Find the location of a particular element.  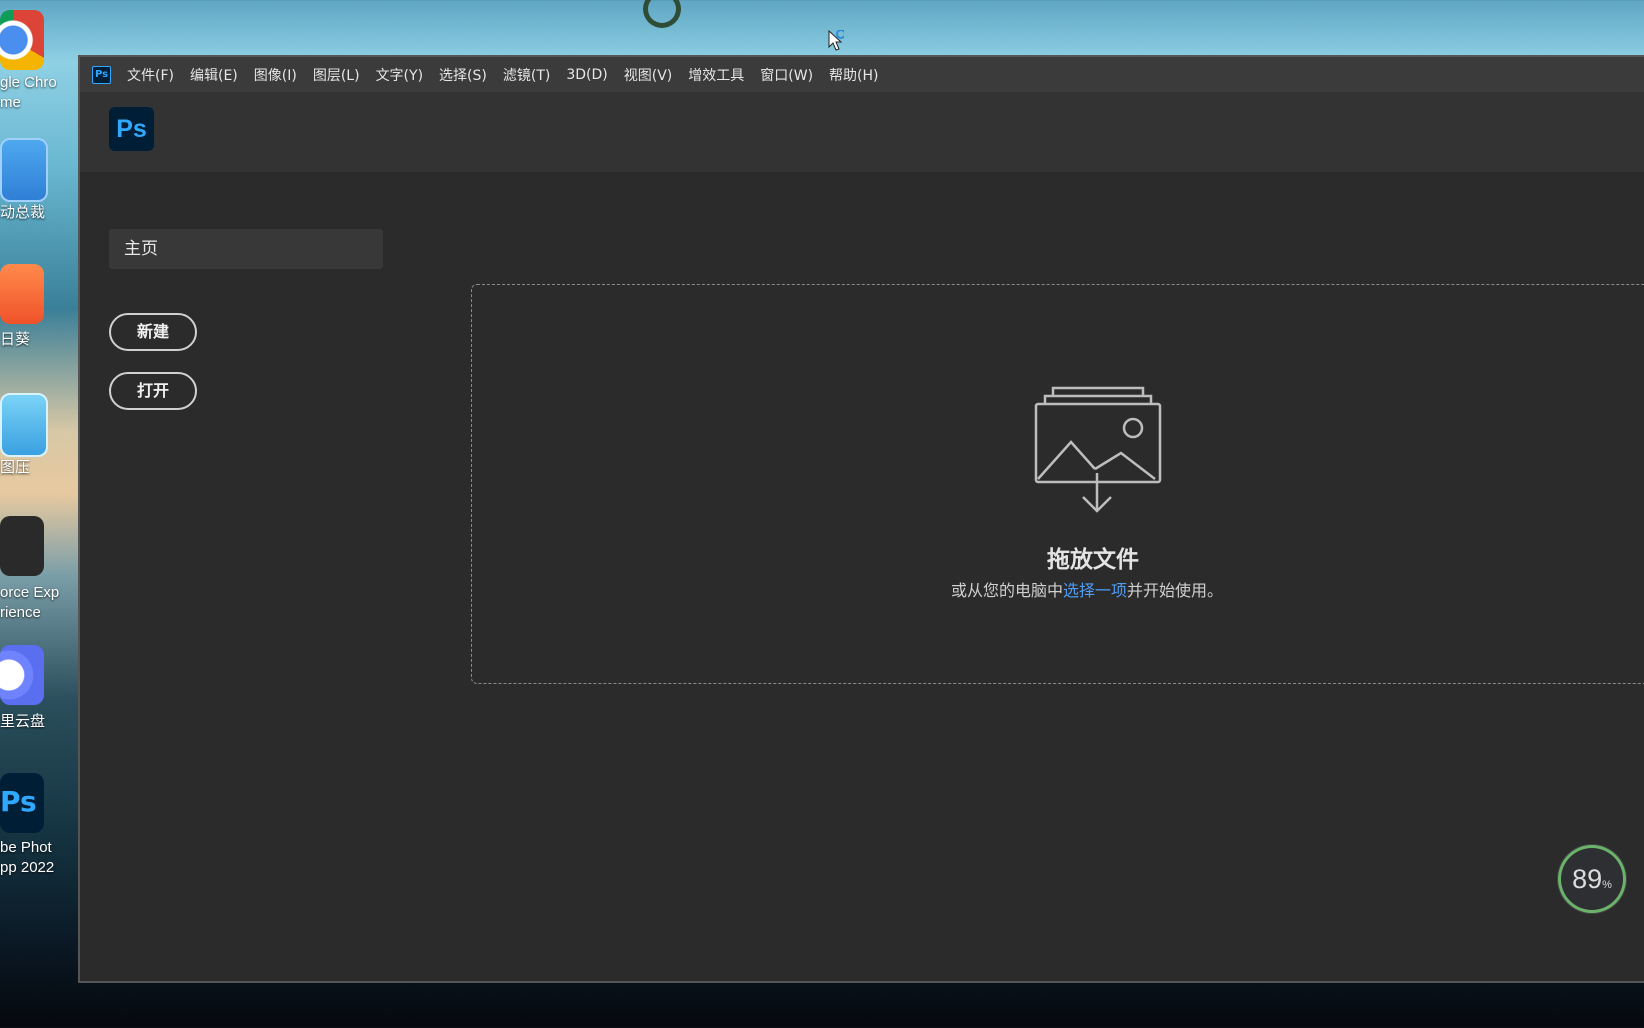

loading-spinner-icon is located at coordinates (662, 14).